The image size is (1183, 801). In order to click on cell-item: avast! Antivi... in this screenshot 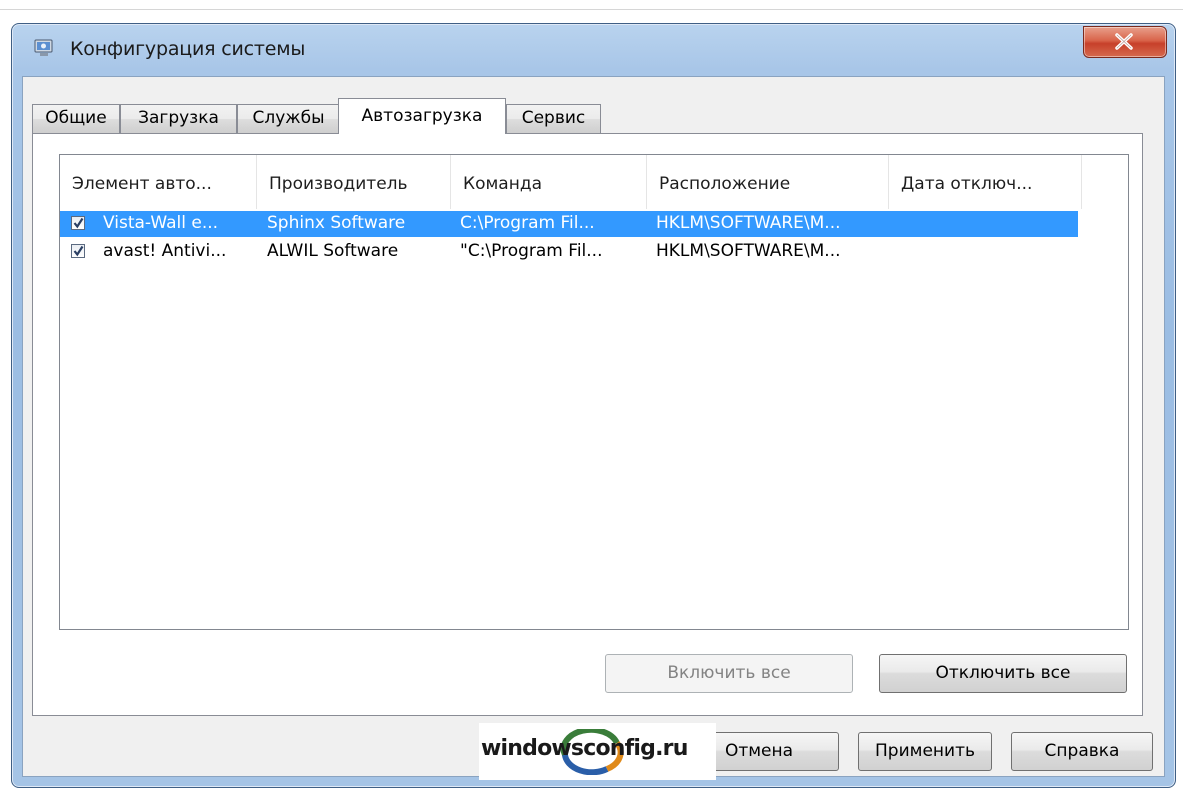, I will do `click(165, 251)`.